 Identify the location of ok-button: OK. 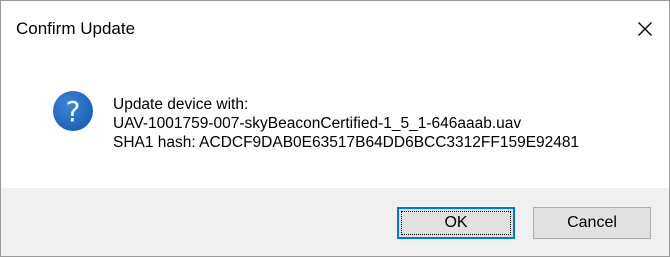
(456, 223).